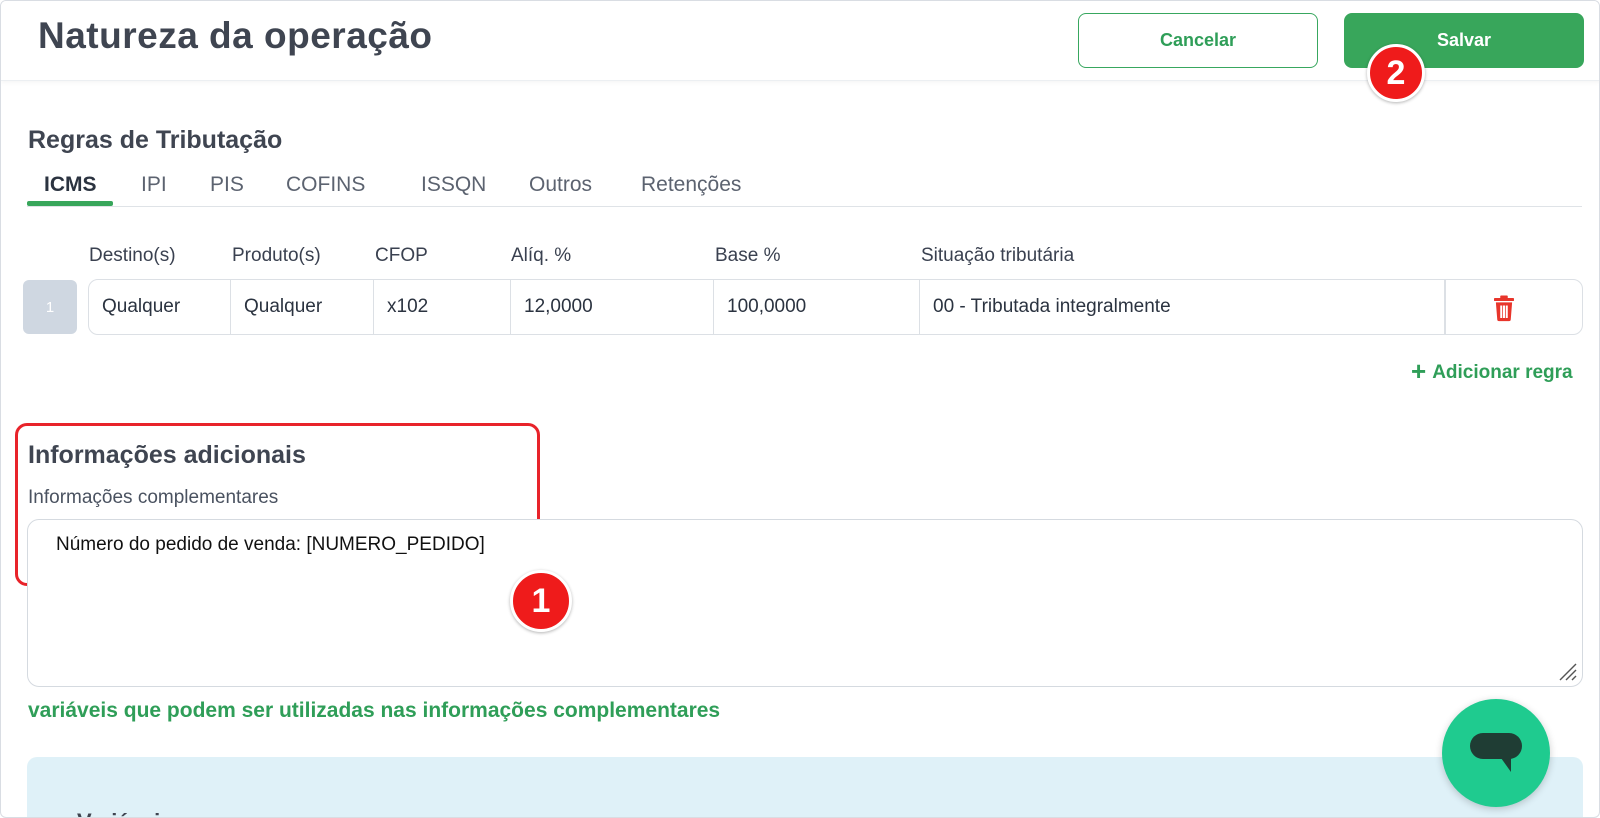  I want to click on plus-icon: +, so click(1419, 371).